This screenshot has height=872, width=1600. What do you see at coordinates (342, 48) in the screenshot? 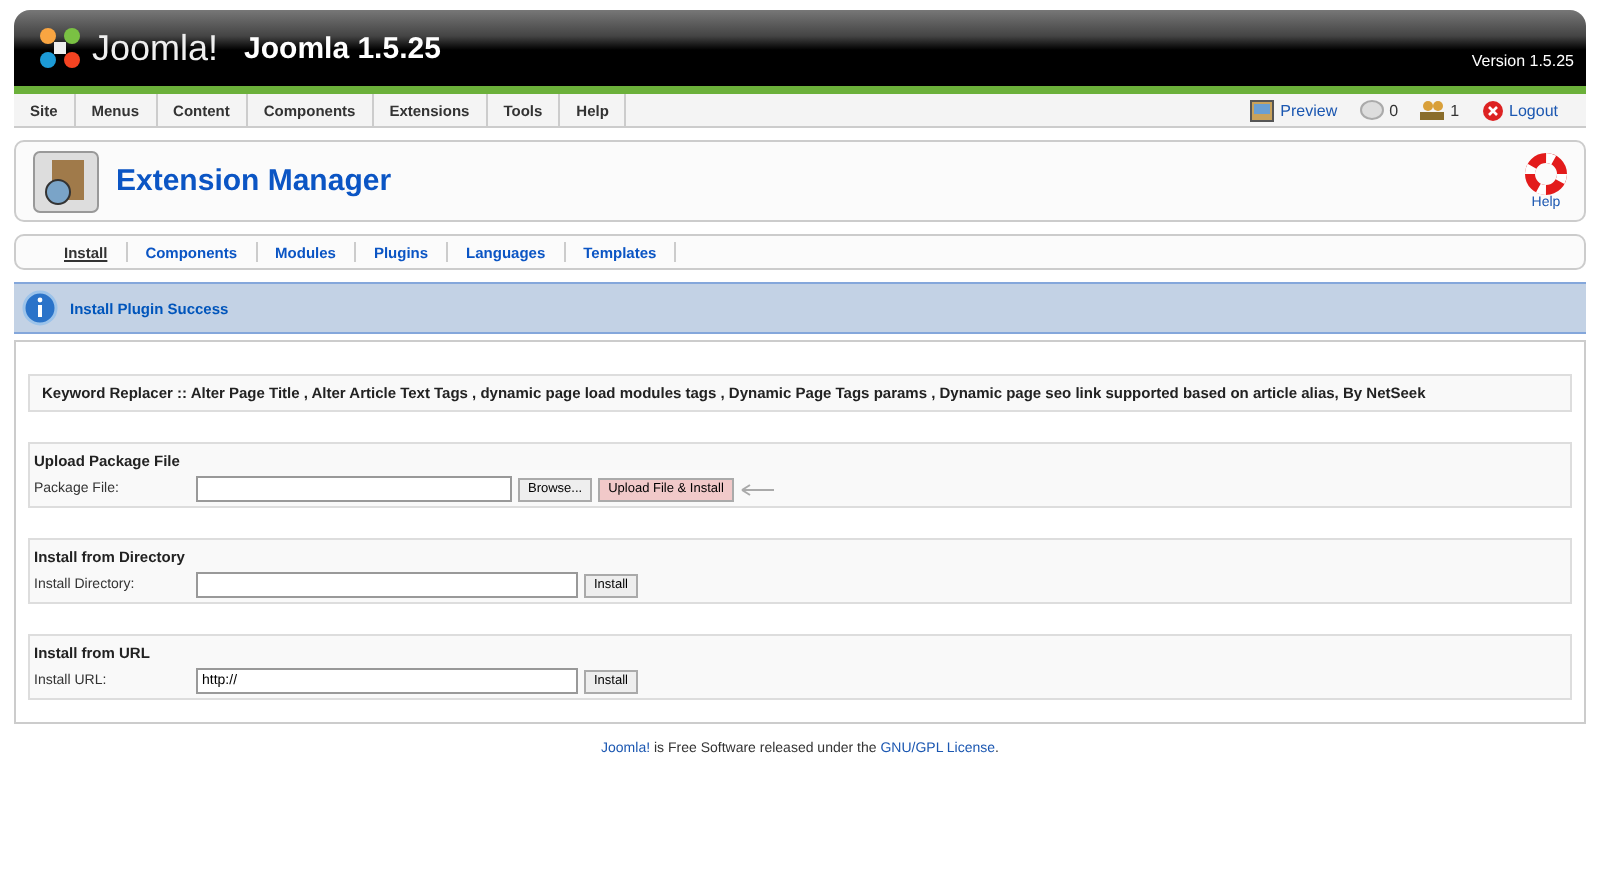
I see `site-title: Joomla 1.5.25` at bounding box center [342, 48].